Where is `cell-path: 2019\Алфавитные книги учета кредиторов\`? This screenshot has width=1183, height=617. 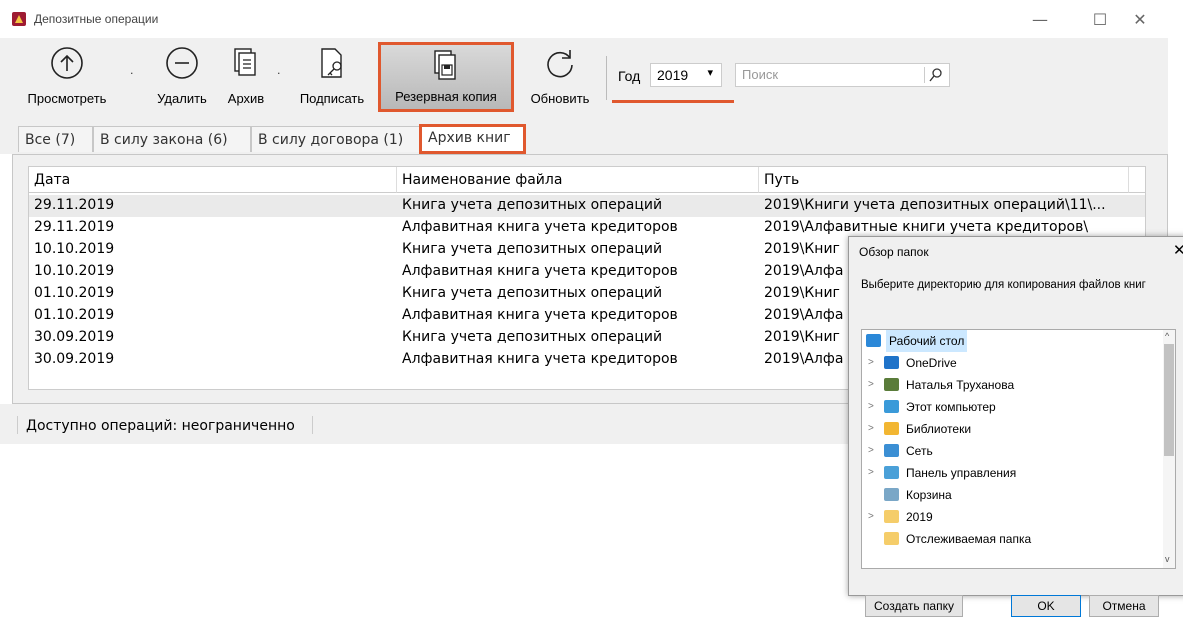
cell-path: 2019\Алфавитные книги учета кредиторов\ is located at coordinates (926, 227).